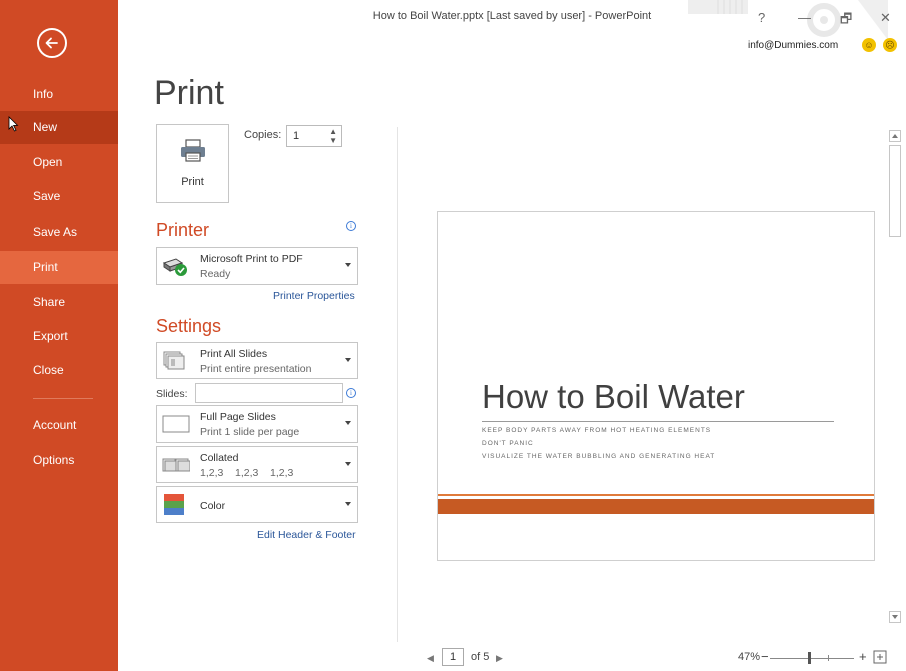 Image resolution: width=906 pixels, height=671 pixels. What do you see at coordinates (59, 232) in the screenshot?
I see `nav-save-as: Save As` at bounding box center [59, 232].